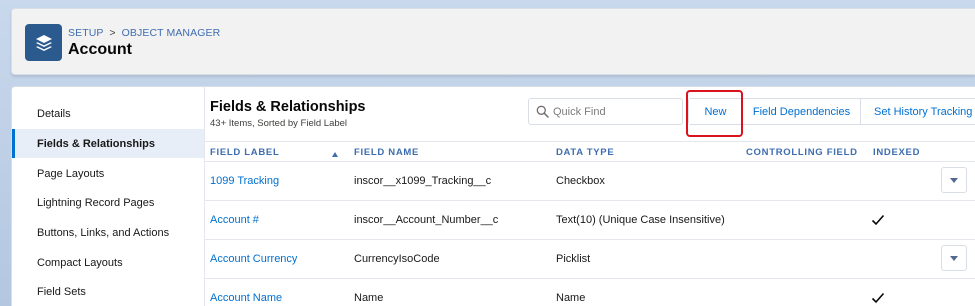 The image size is (975, 306). I want to click on layers-icon, so click(43, 42).